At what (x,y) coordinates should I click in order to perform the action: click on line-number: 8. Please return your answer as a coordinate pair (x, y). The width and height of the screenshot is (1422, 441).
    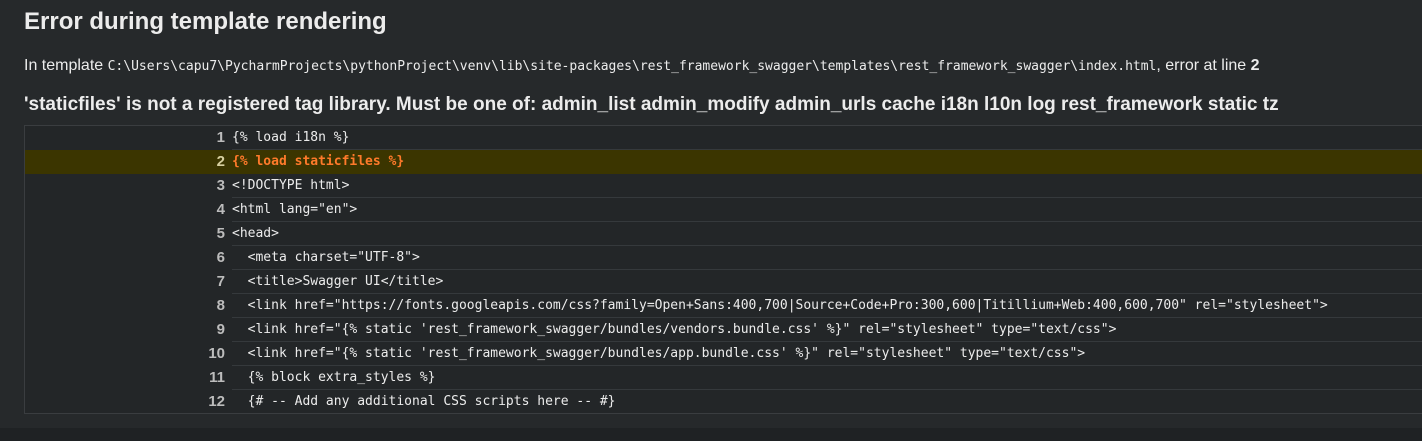
    Looking at the image, I should click on (220, 305).